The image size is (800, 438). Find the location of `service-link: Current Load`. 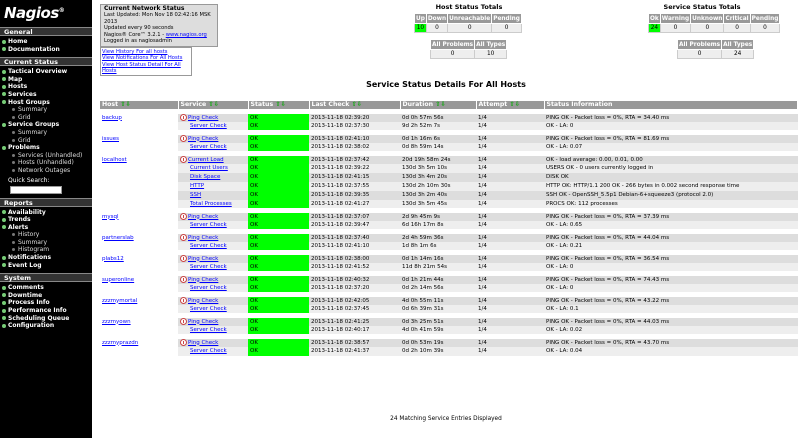

service-link: Current Load is located at coordinates (206, 160).